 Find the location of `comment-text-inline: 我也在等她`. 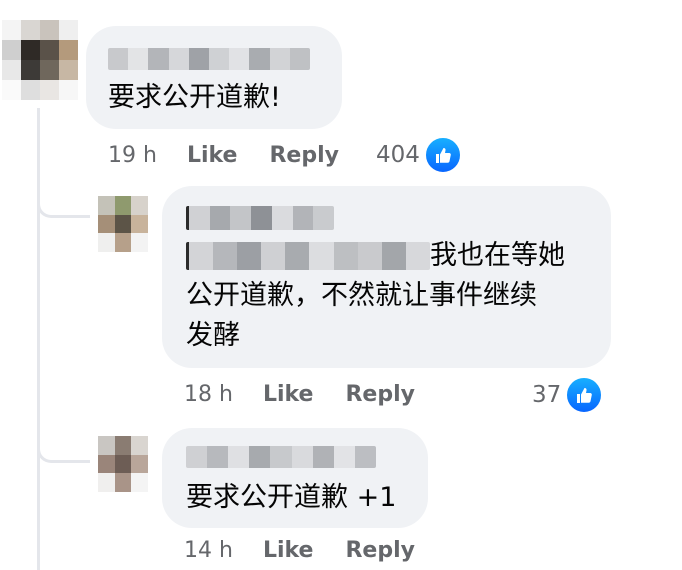

comment-text-inline: 我也在等她 is located at coordinates (497, 255).